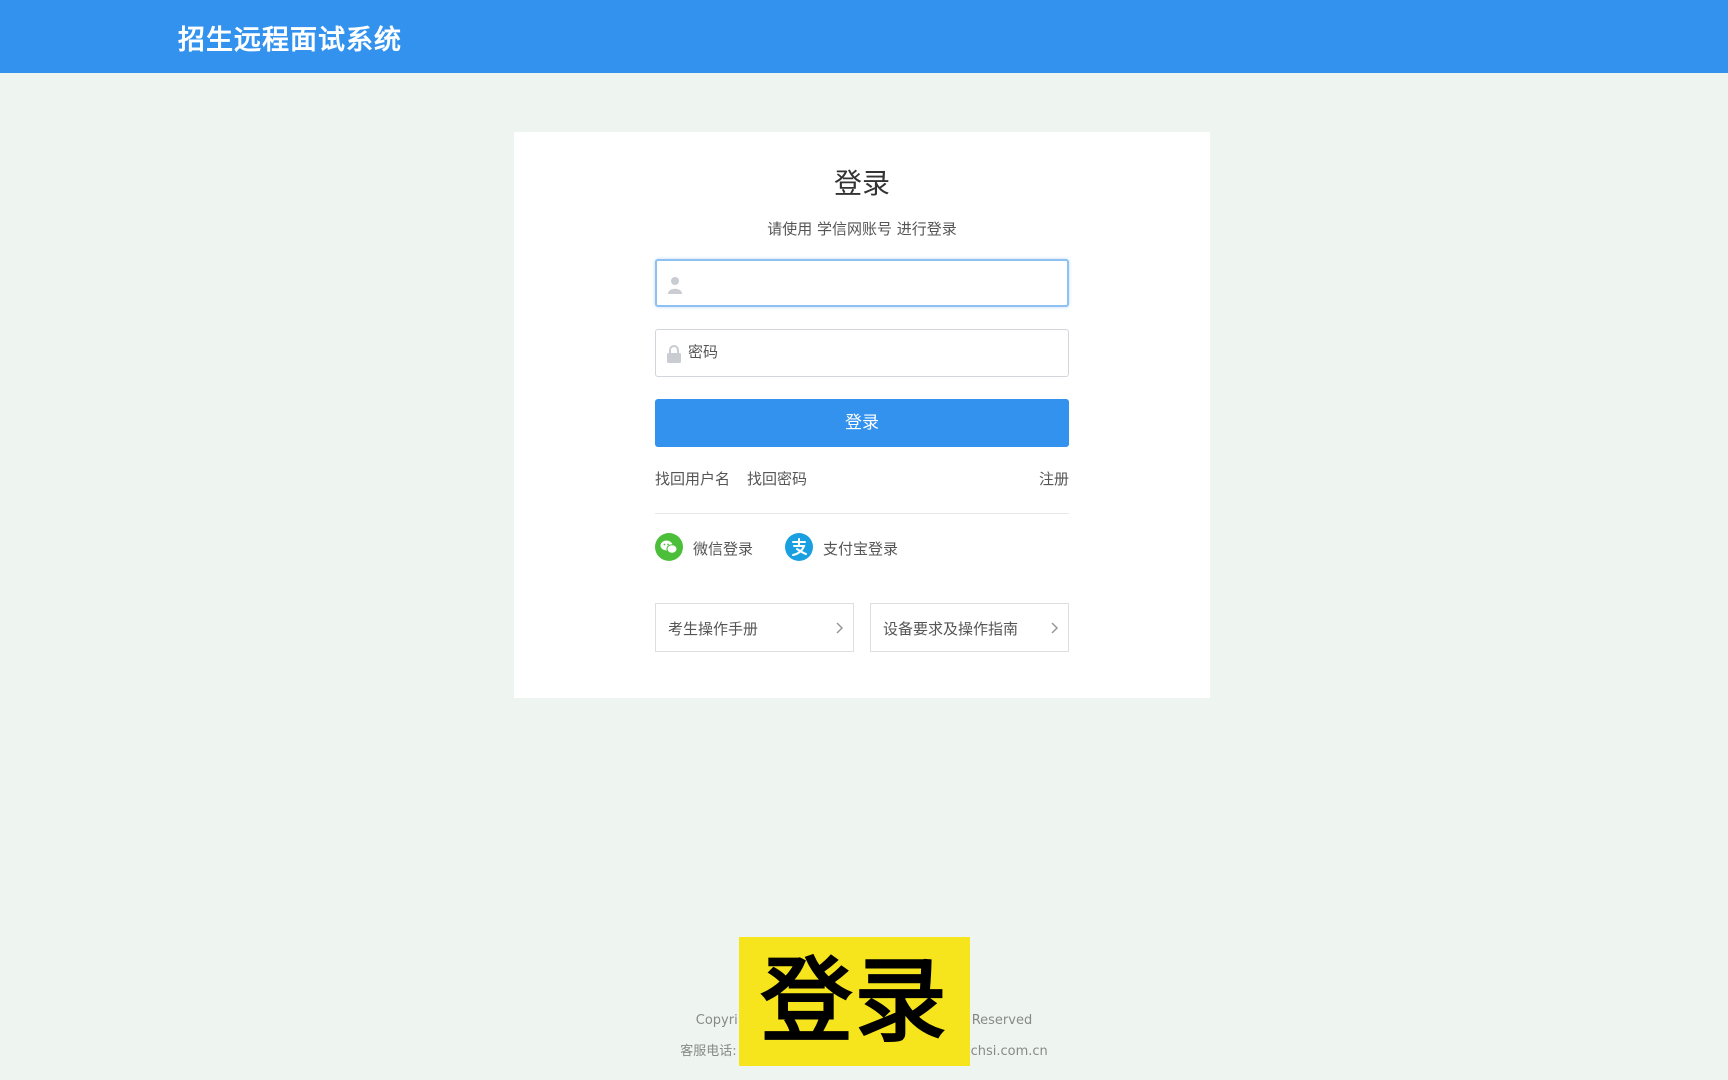 Image resolution: width=1728 pixels, height=1080 pixels. Describe the element at coordinates (713, 629) in the screenshot. I see `candidate-manual-label: 考生操作手册` at that location.